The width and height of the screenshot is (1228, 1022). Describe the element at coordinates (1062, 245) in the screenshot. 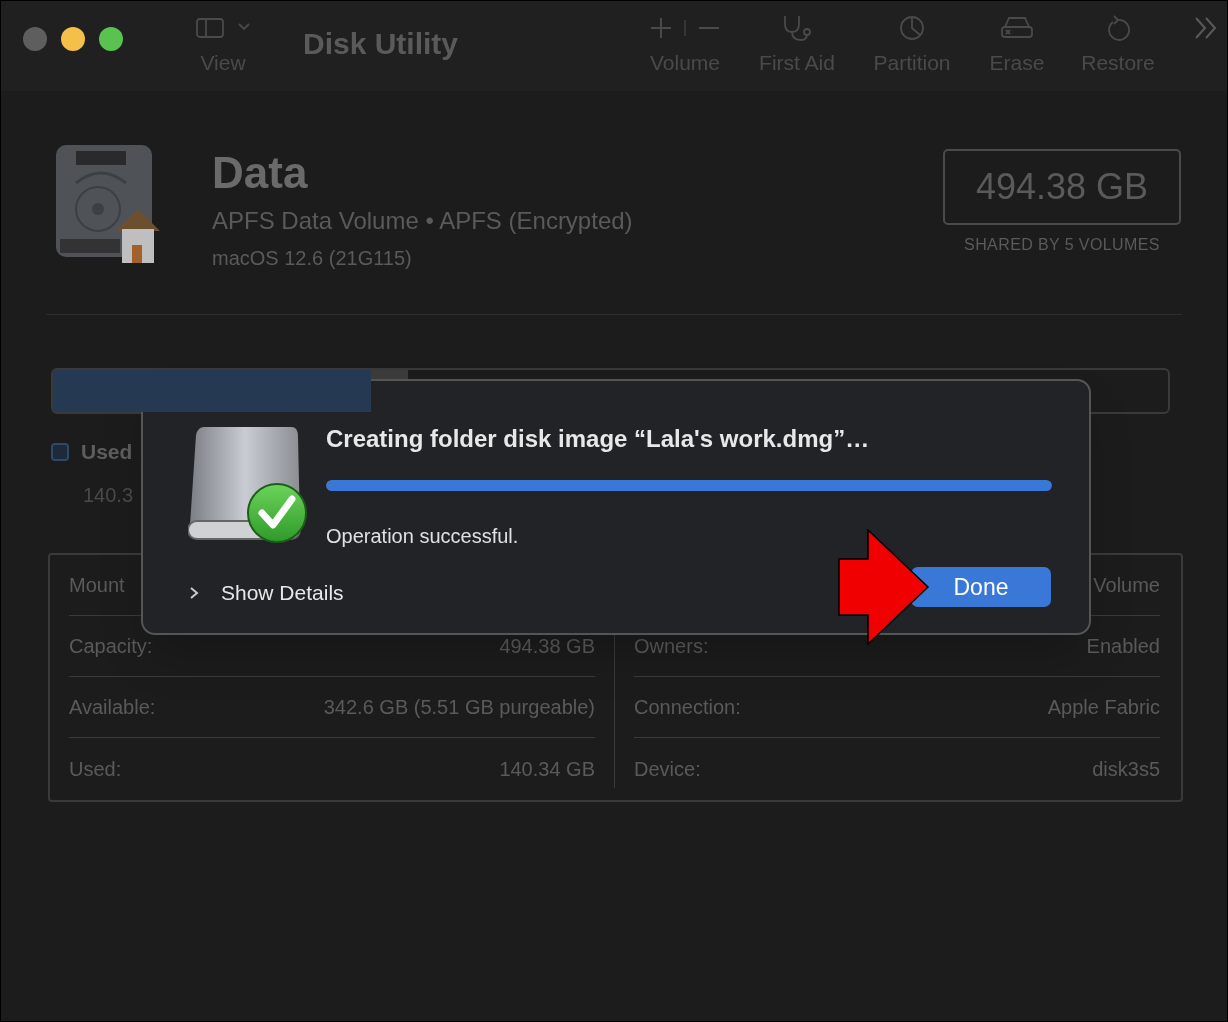

I see `shared-label: SHARED BY 5 VOLUMES` at that location.